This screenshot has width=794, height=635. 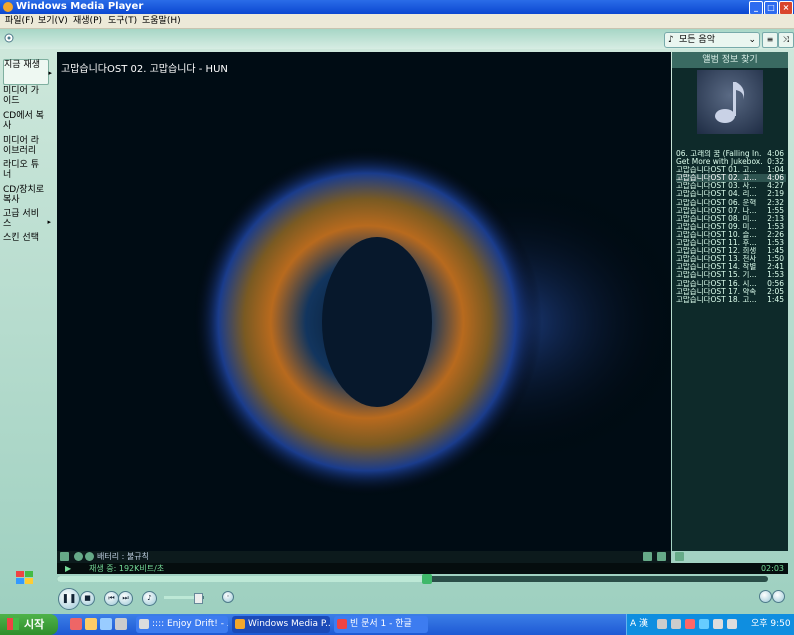 I want to click on mute-button: ♪, so click(x=149, y=598).